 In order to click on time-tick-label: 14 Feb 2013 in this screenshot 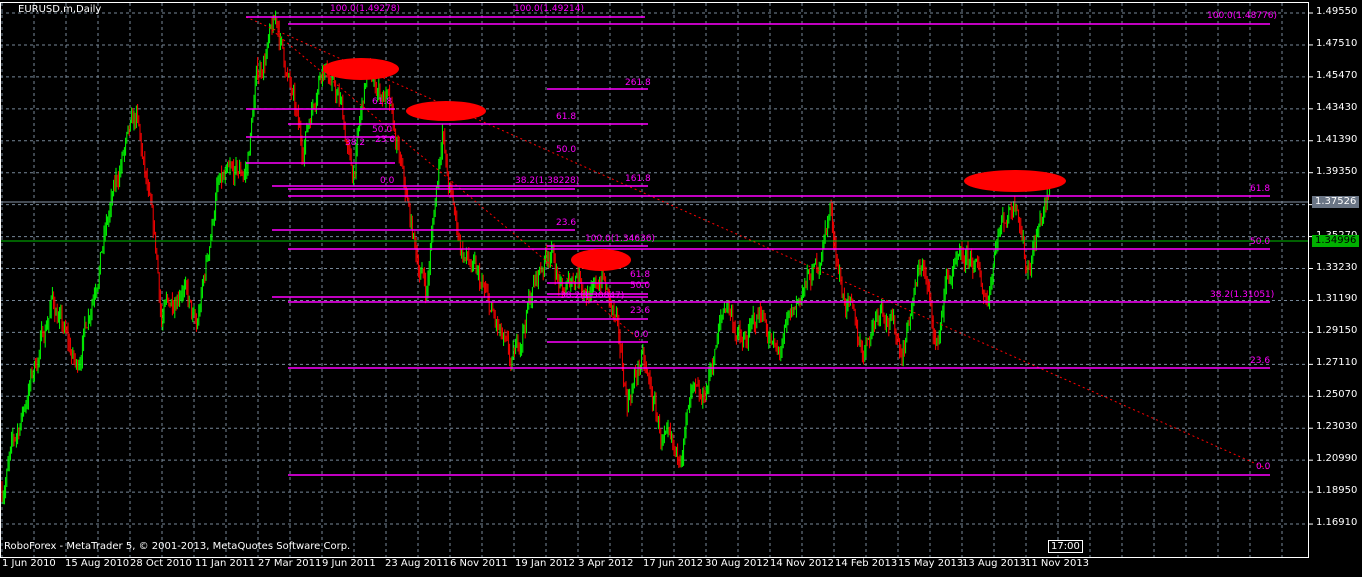, I will do `click(866, 563)`.